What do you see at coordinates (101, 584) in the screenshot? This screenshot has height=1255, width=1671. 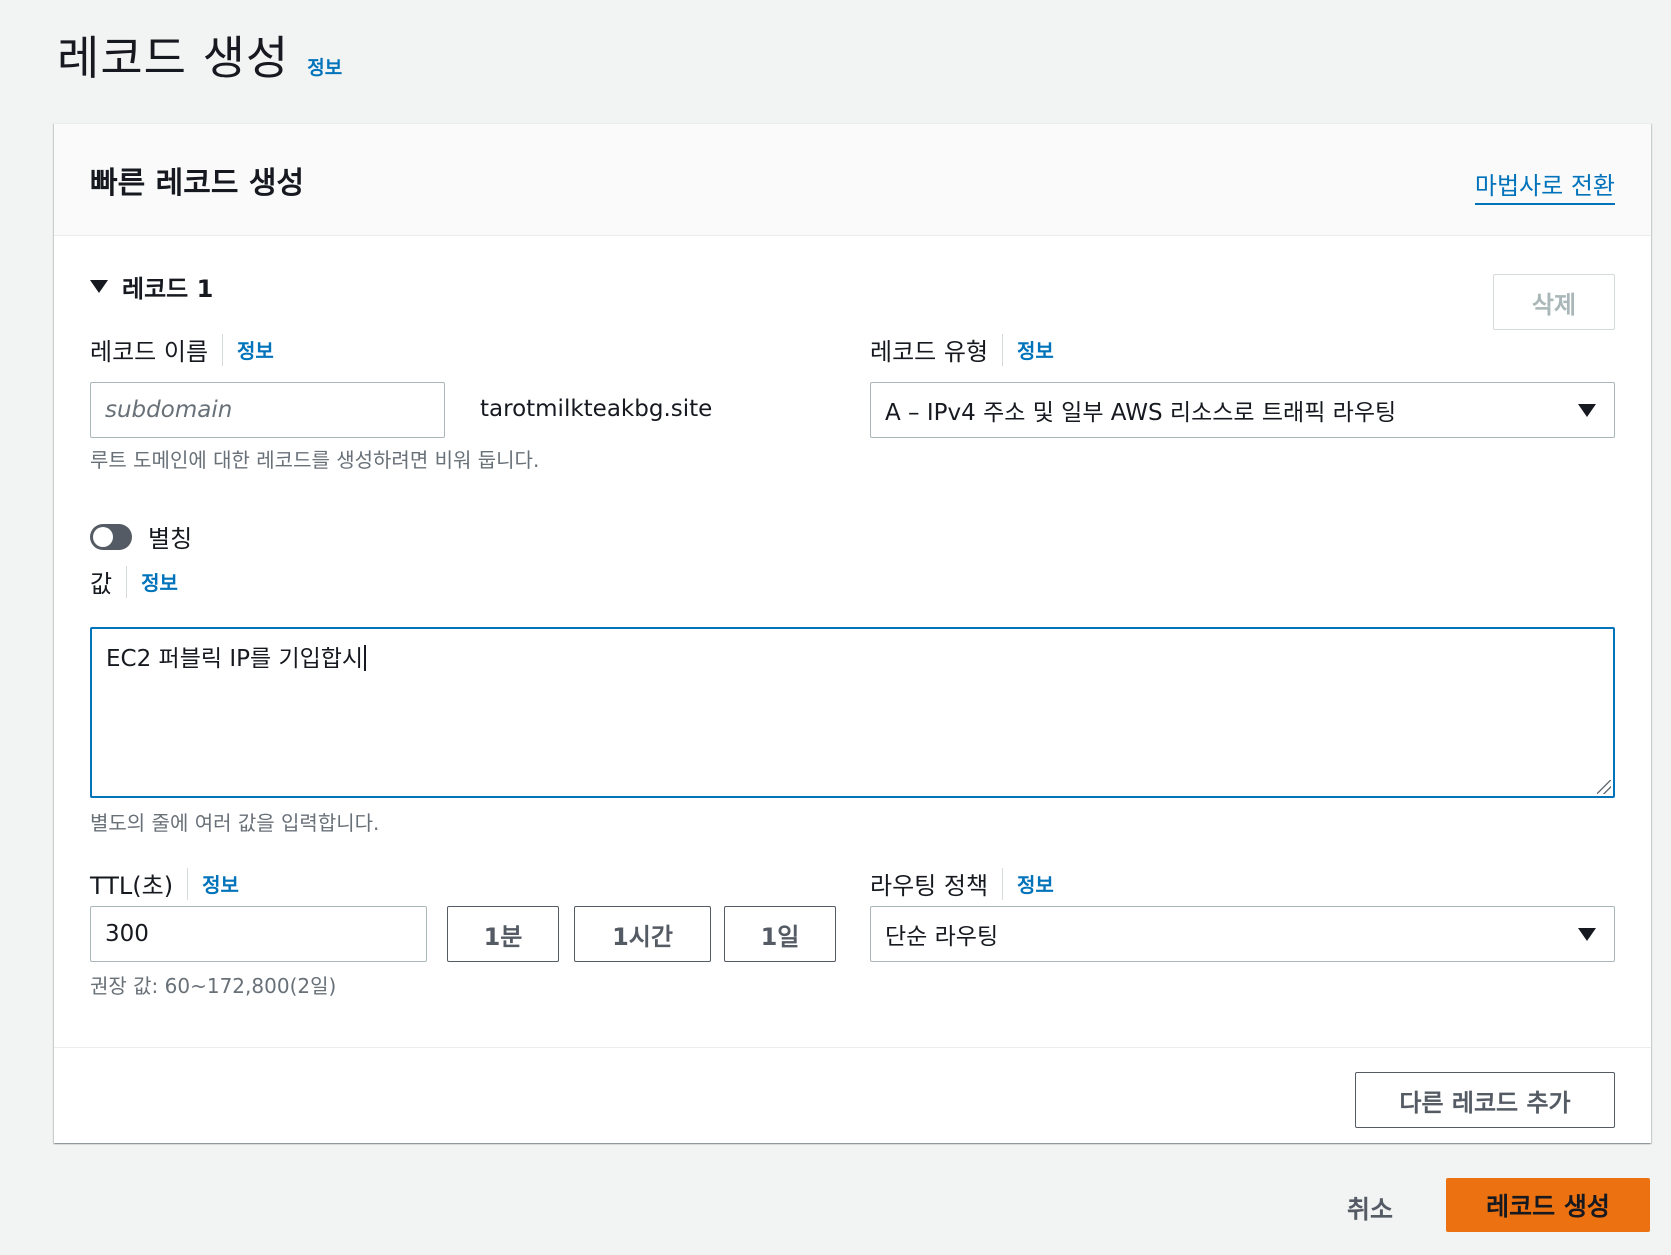 I see `value-label: 값` at bounding box center [101, 584].